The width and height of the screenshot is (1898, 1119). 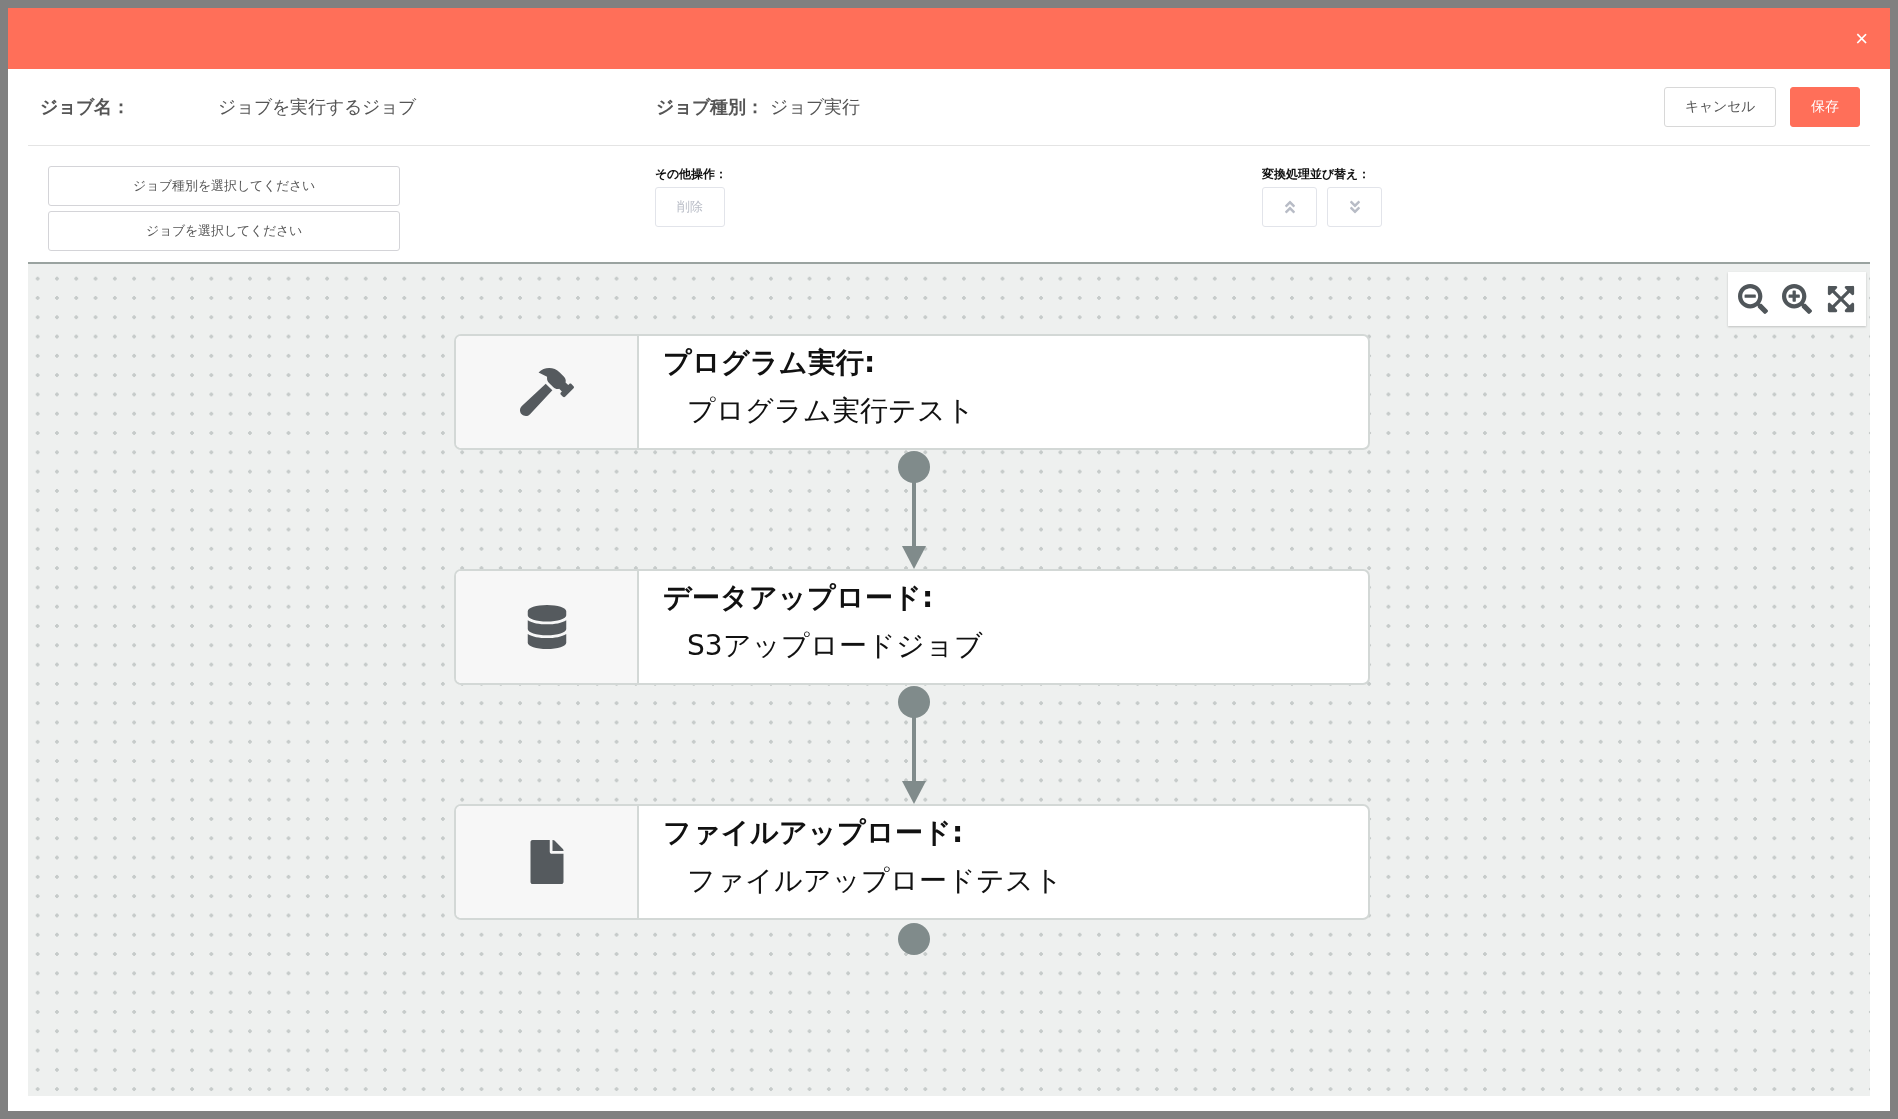 I want to click on node-name: S3アップロードジョブ, so click(x=834, y=646).